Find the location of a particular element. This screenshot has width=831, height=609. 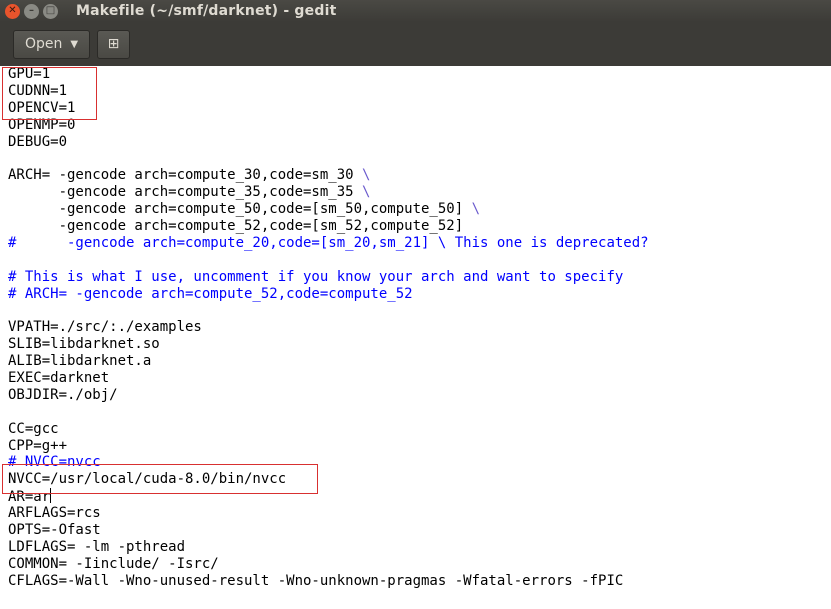

code-line-text: OBJDIR=./obj/ is located at coordinates (63, 394).